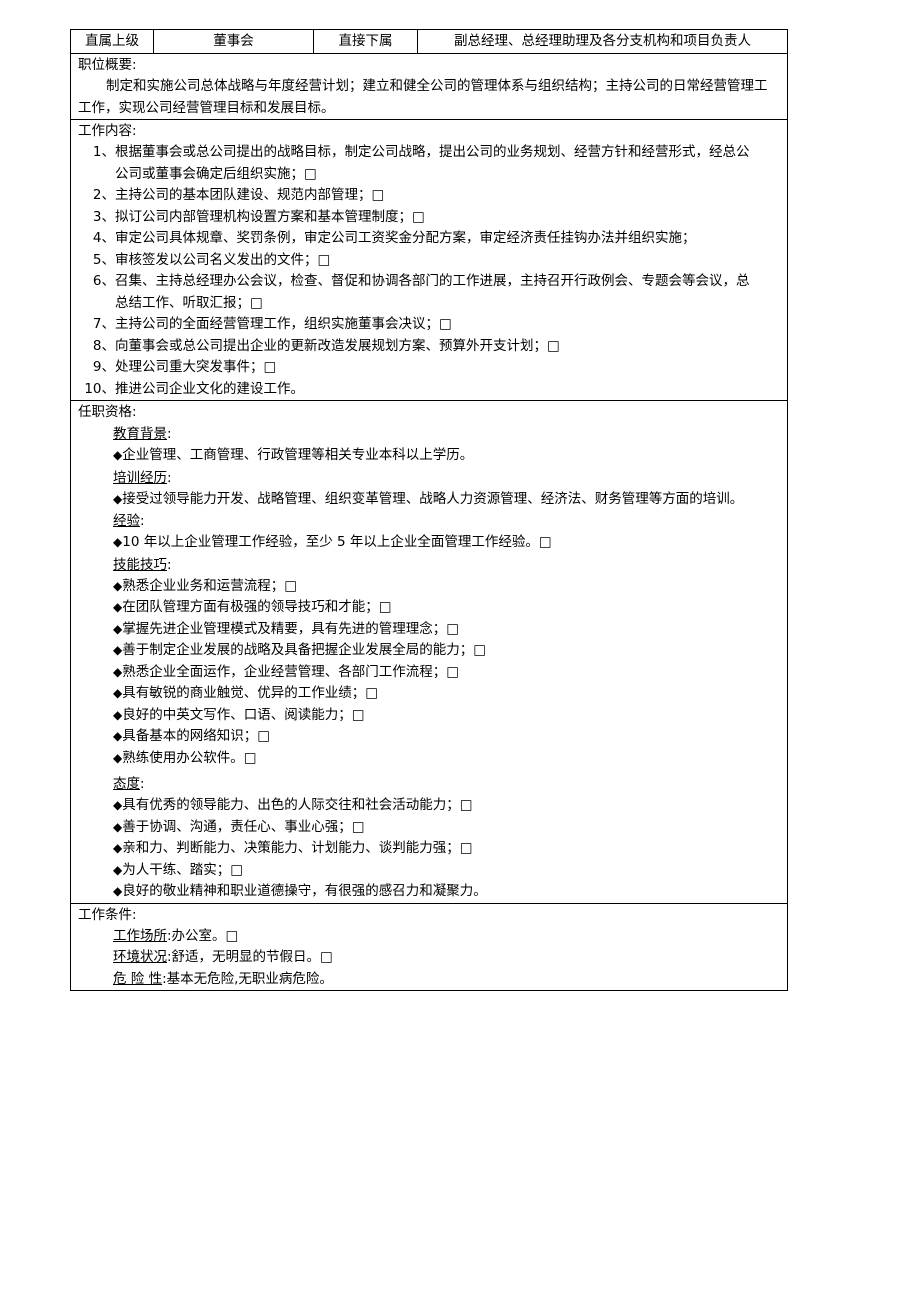 The image size is (920, 1302). What do you see at coordinates (304, 650) in the screenshot?
I see `qualification-bullet-text: 善于制定企业发展的战略及具备把握企业发展全局的能力；□` at bounding box center [304, 650].